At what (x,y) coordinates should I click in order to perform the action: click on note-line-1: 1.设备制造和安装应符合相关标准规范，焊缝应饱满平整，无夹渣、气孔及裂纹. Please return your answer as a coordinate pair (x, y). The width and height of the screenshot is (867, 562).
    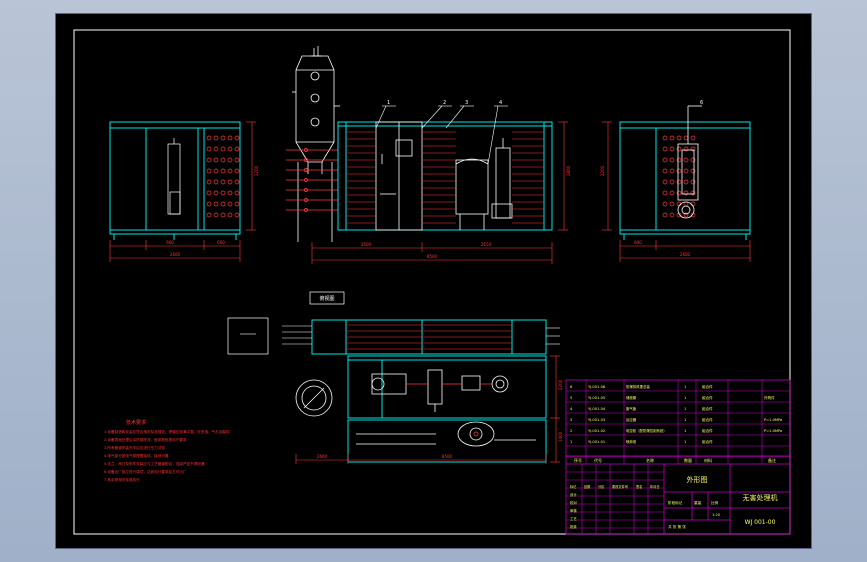
    Looking at the image, I should click on (167, 431).